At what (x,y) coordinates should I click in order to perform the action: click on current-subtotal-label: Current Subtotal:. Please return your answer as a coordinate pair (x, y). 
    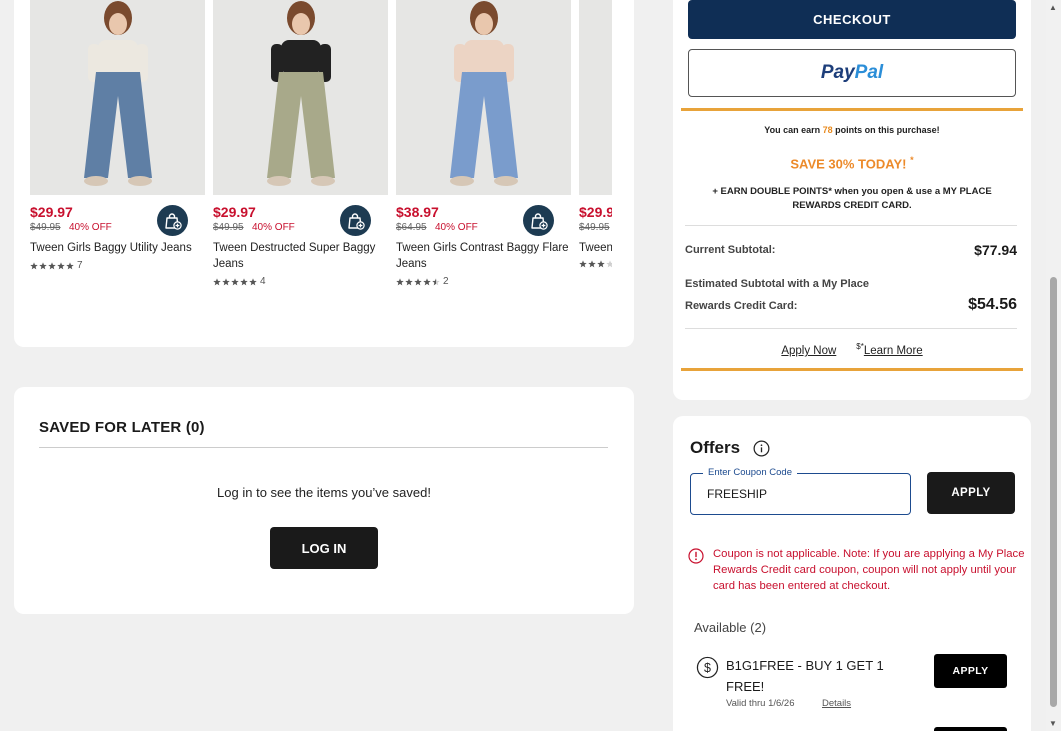
    Looking at the image, I should click on (730, 250).